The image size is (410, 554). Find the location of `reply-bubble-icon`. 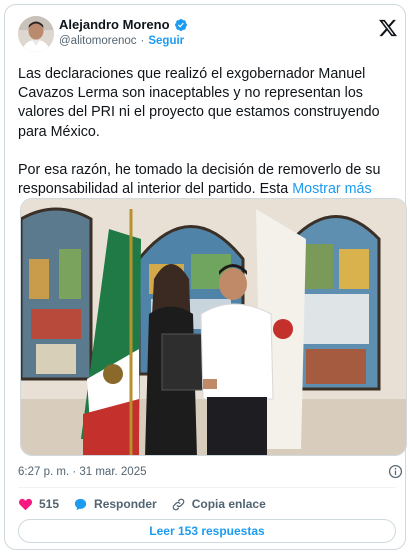

reply-bubble-icon is located at coordinates (80, 504).